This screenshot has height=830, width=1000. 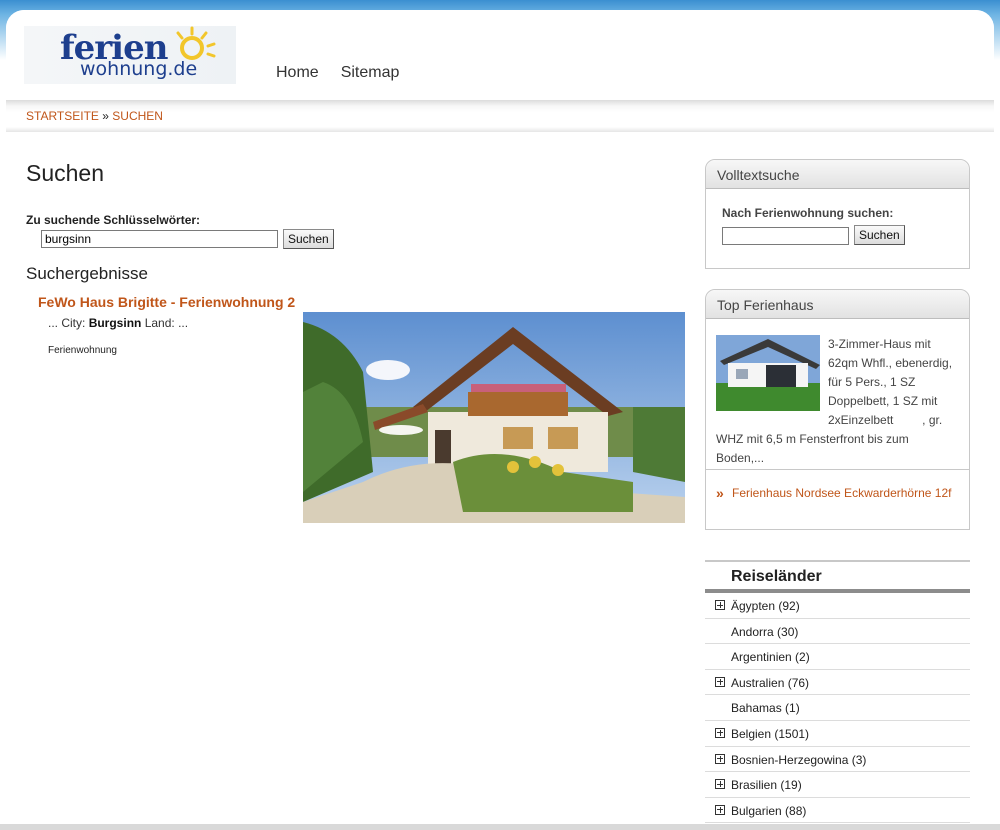 I want to click on search-button: Suchen, so click(x=308, y=239).